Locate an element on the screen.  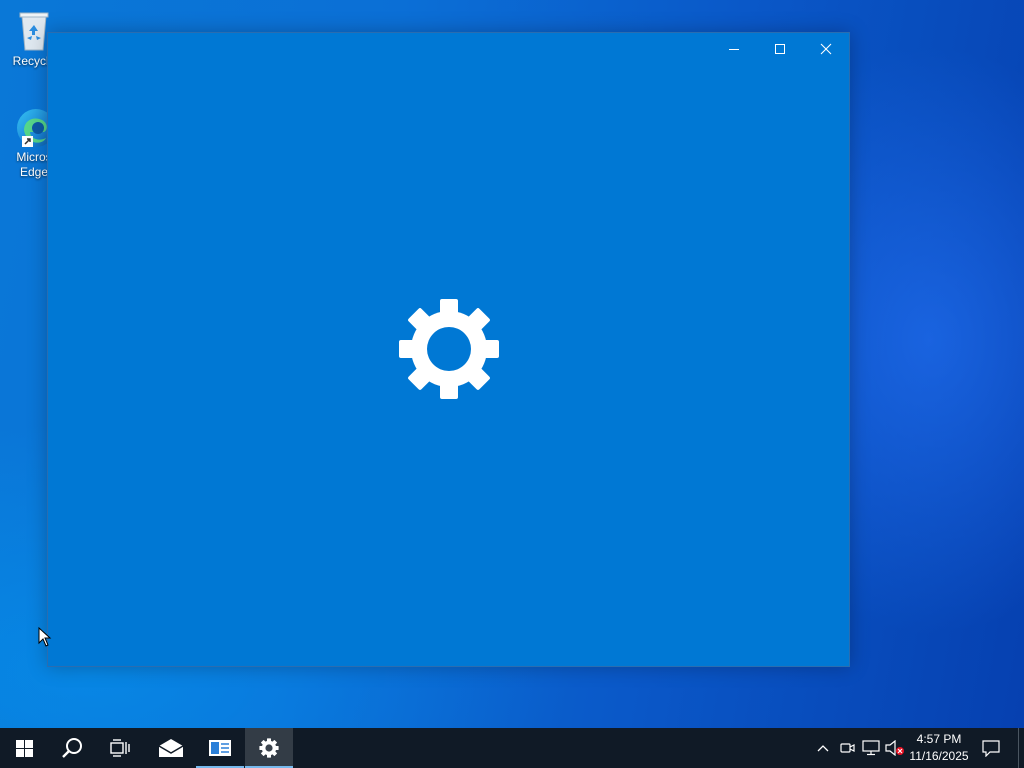
taskbar: 4:57 PM 11/16/2025 is located at coordinates (512, 748).